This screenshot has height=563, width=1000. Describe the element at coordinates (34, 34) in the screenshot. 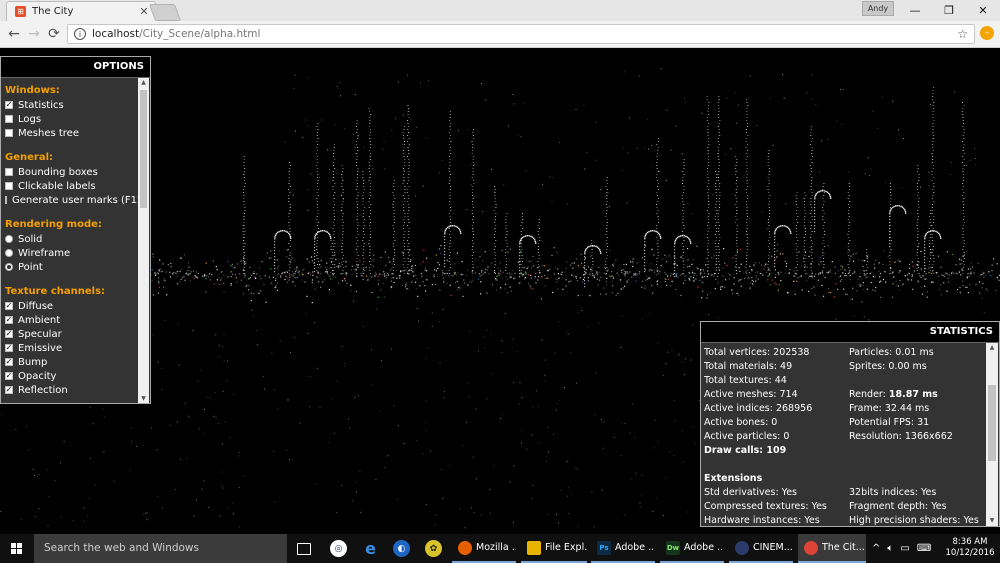

I see `forward-button: →` at that location.